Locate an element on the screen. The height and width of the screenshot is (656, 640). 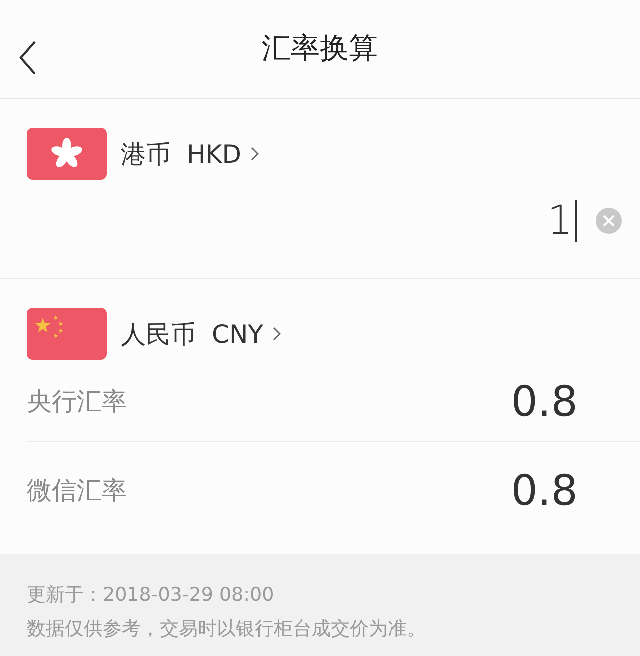
currency-selector: 人民币 CNY is located at coordinates (201, 334).